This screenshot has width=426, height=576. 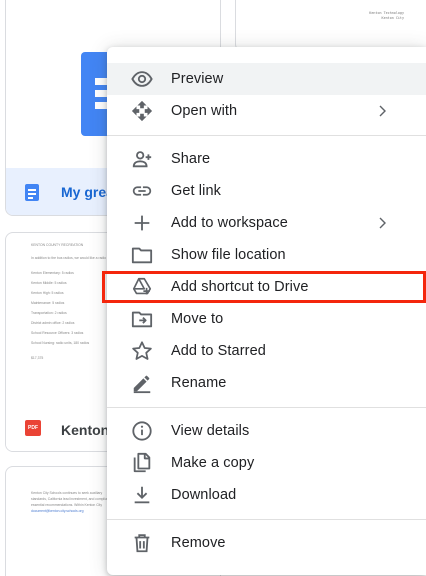 I want to click on menu-item-remove: Remove, so click(x=266, y=543).